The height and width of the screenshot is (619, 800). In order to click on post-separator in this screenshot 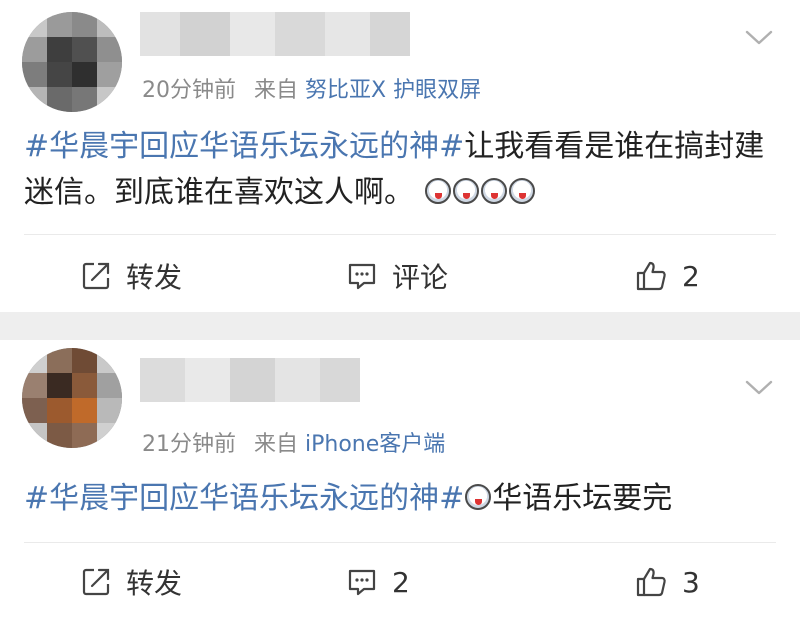, I will do `click(400, 326)`.